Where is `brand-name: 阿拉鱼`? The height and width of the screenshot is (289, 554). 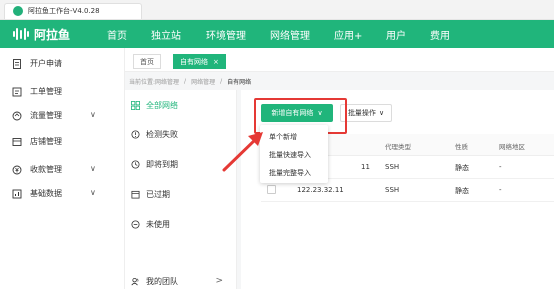 brand-name: 阿拉鱼 is located at coordinates (52, 34).